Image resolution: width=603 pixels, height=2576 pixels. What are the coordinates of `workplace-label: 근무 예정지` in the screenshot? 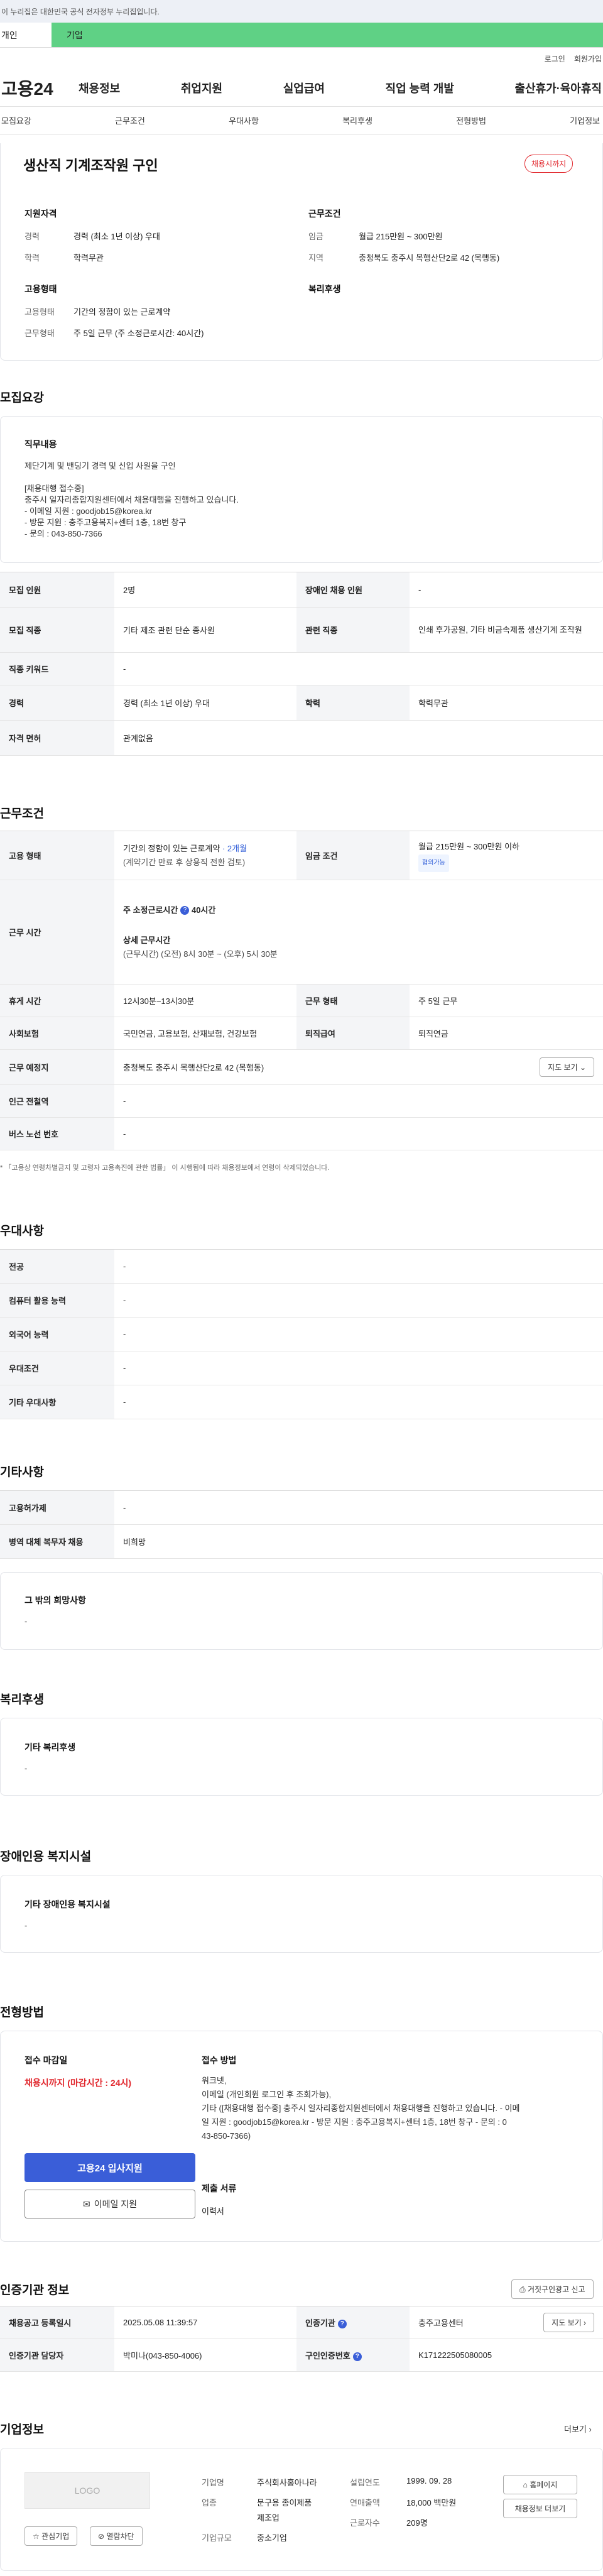 It's located at (57, 1067).